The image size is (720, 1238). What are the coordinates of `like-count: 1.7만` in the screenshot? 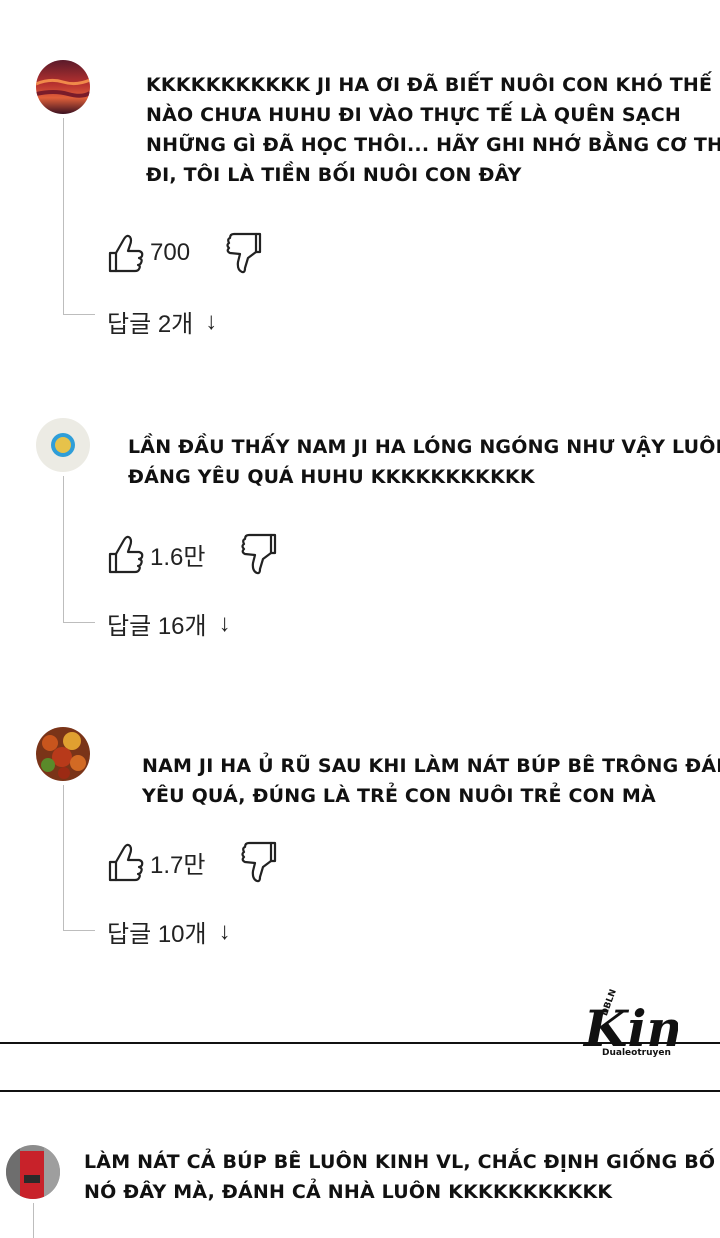 It's located at (178, 865).